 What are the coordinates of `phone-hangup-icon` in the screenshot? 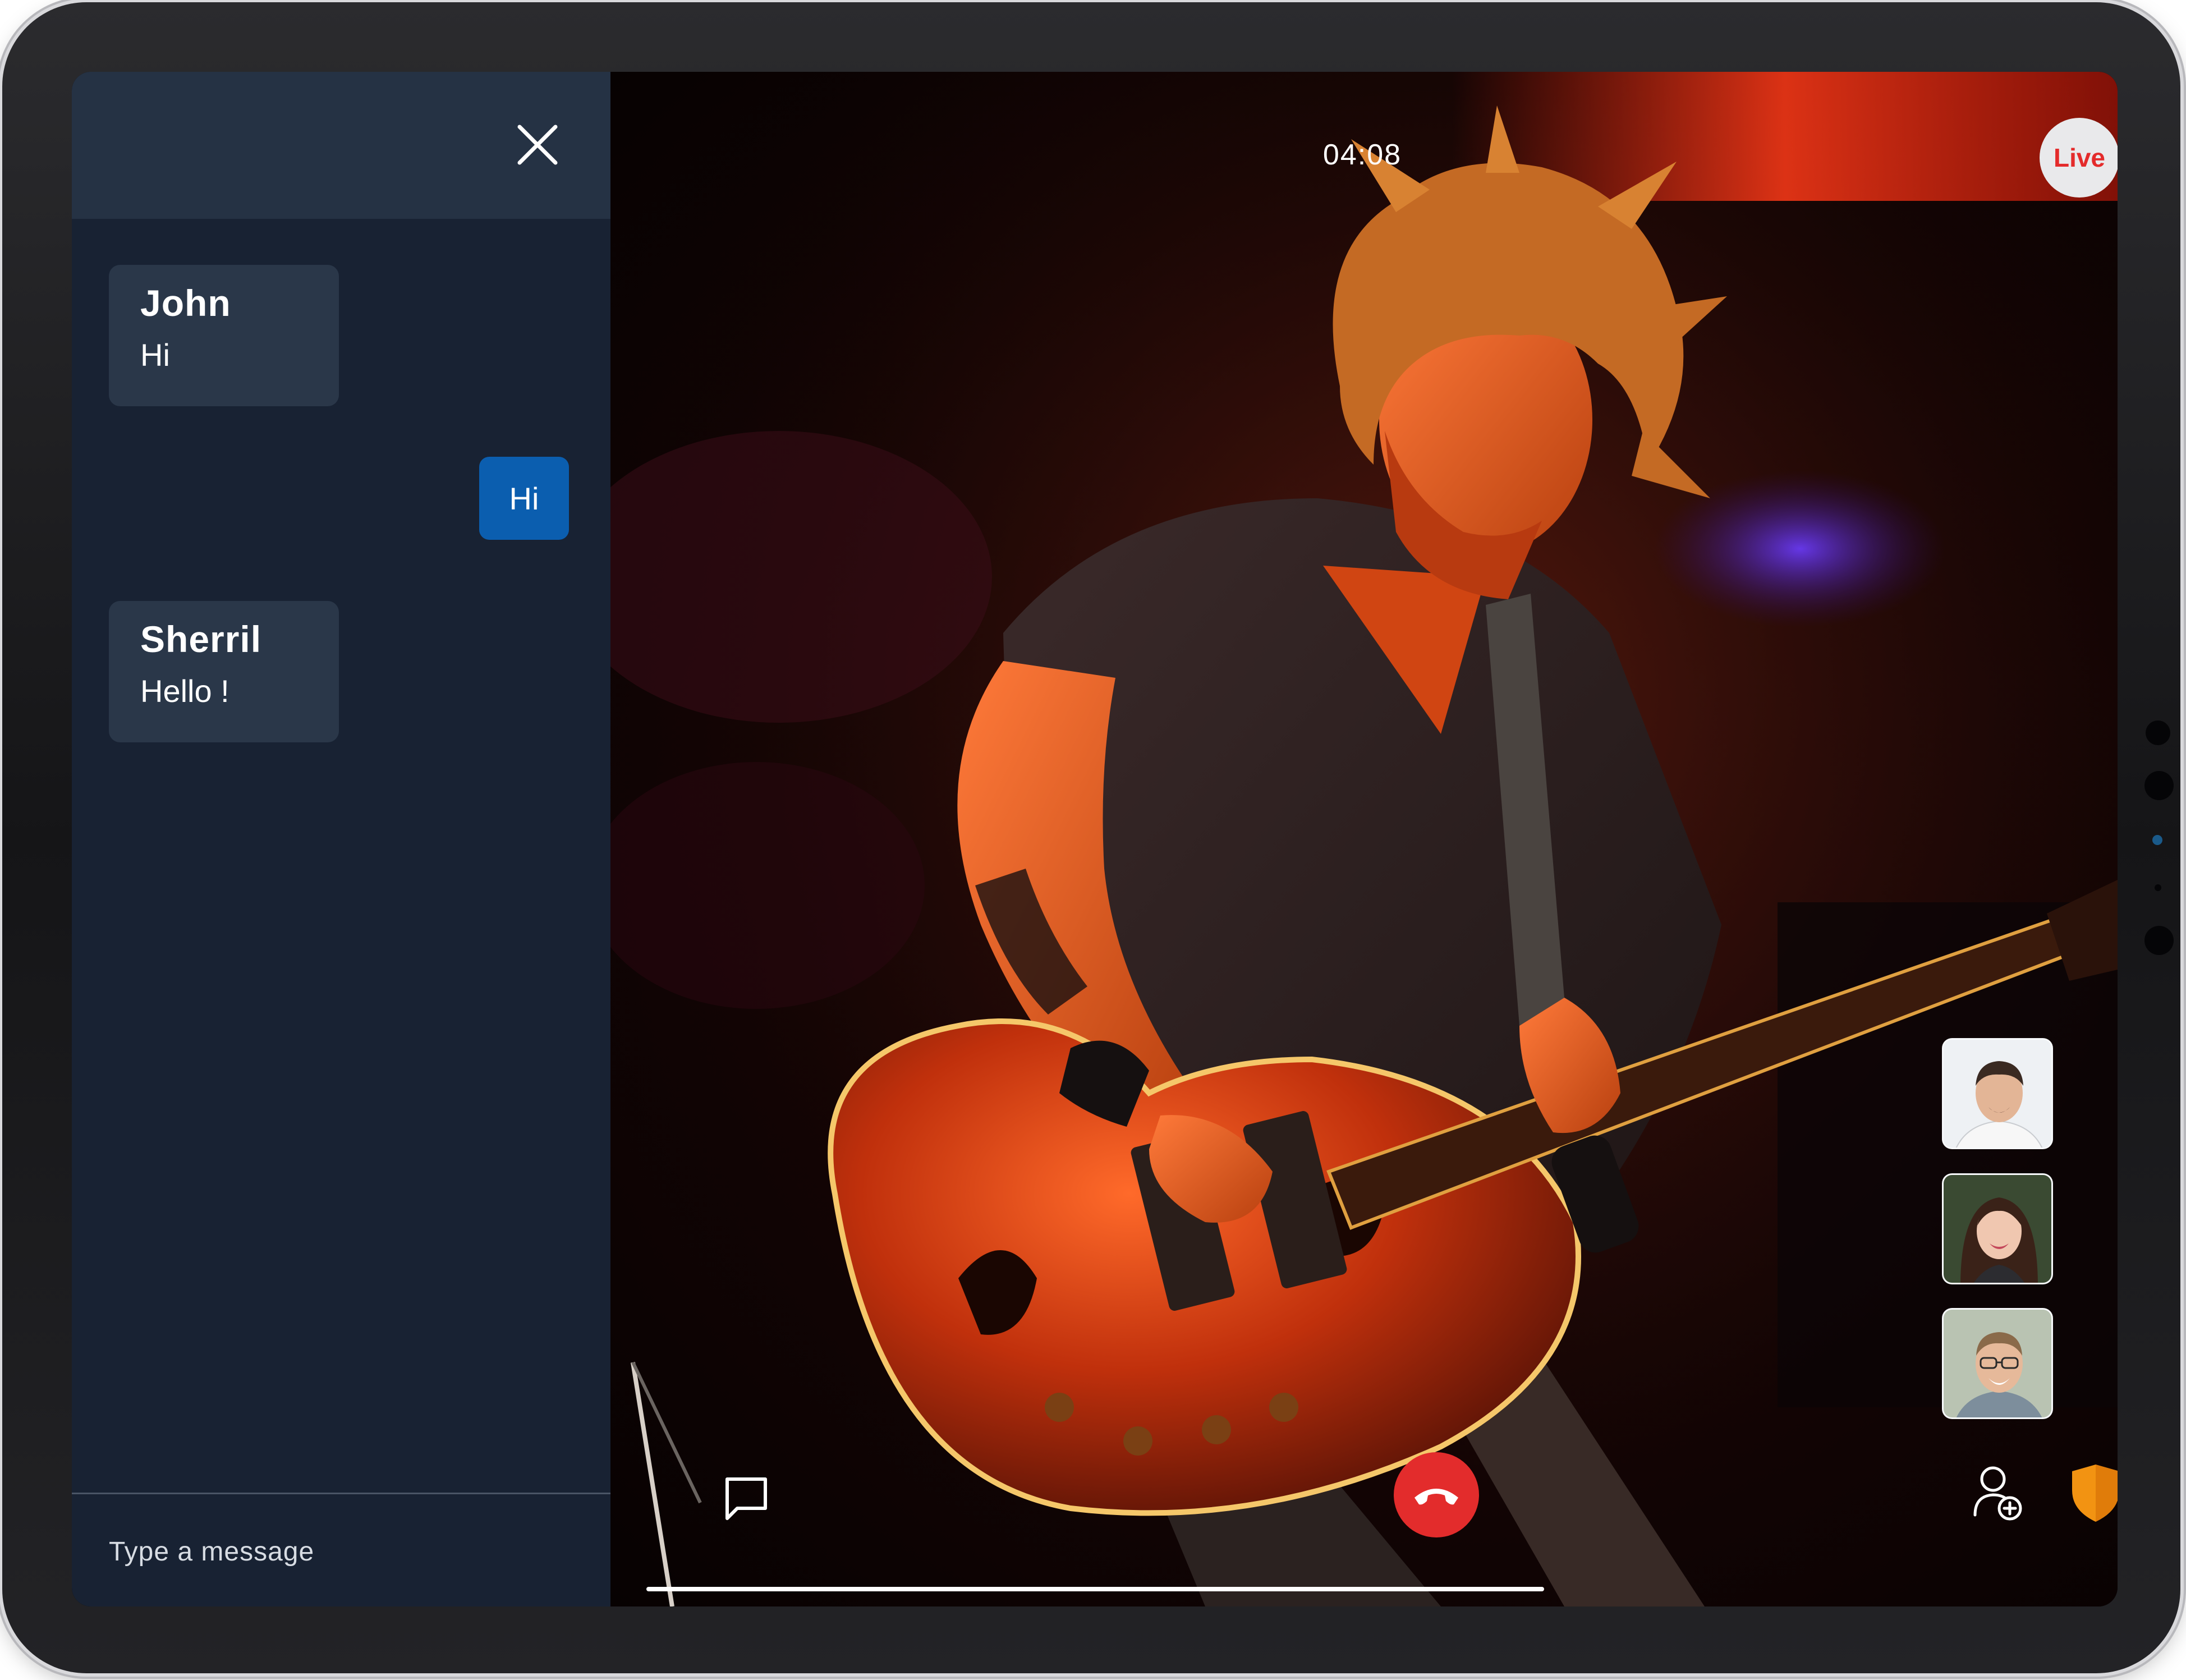 It's located at (1436, 1497).